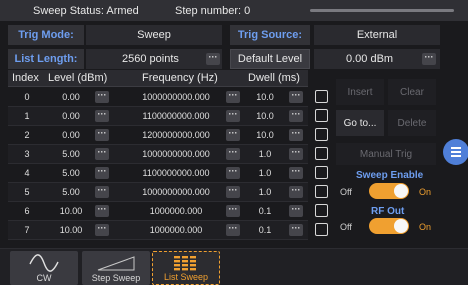 The height and width of the screenshot is (285, 468). I want to click on row-level: 0.00, so click(71, 97).